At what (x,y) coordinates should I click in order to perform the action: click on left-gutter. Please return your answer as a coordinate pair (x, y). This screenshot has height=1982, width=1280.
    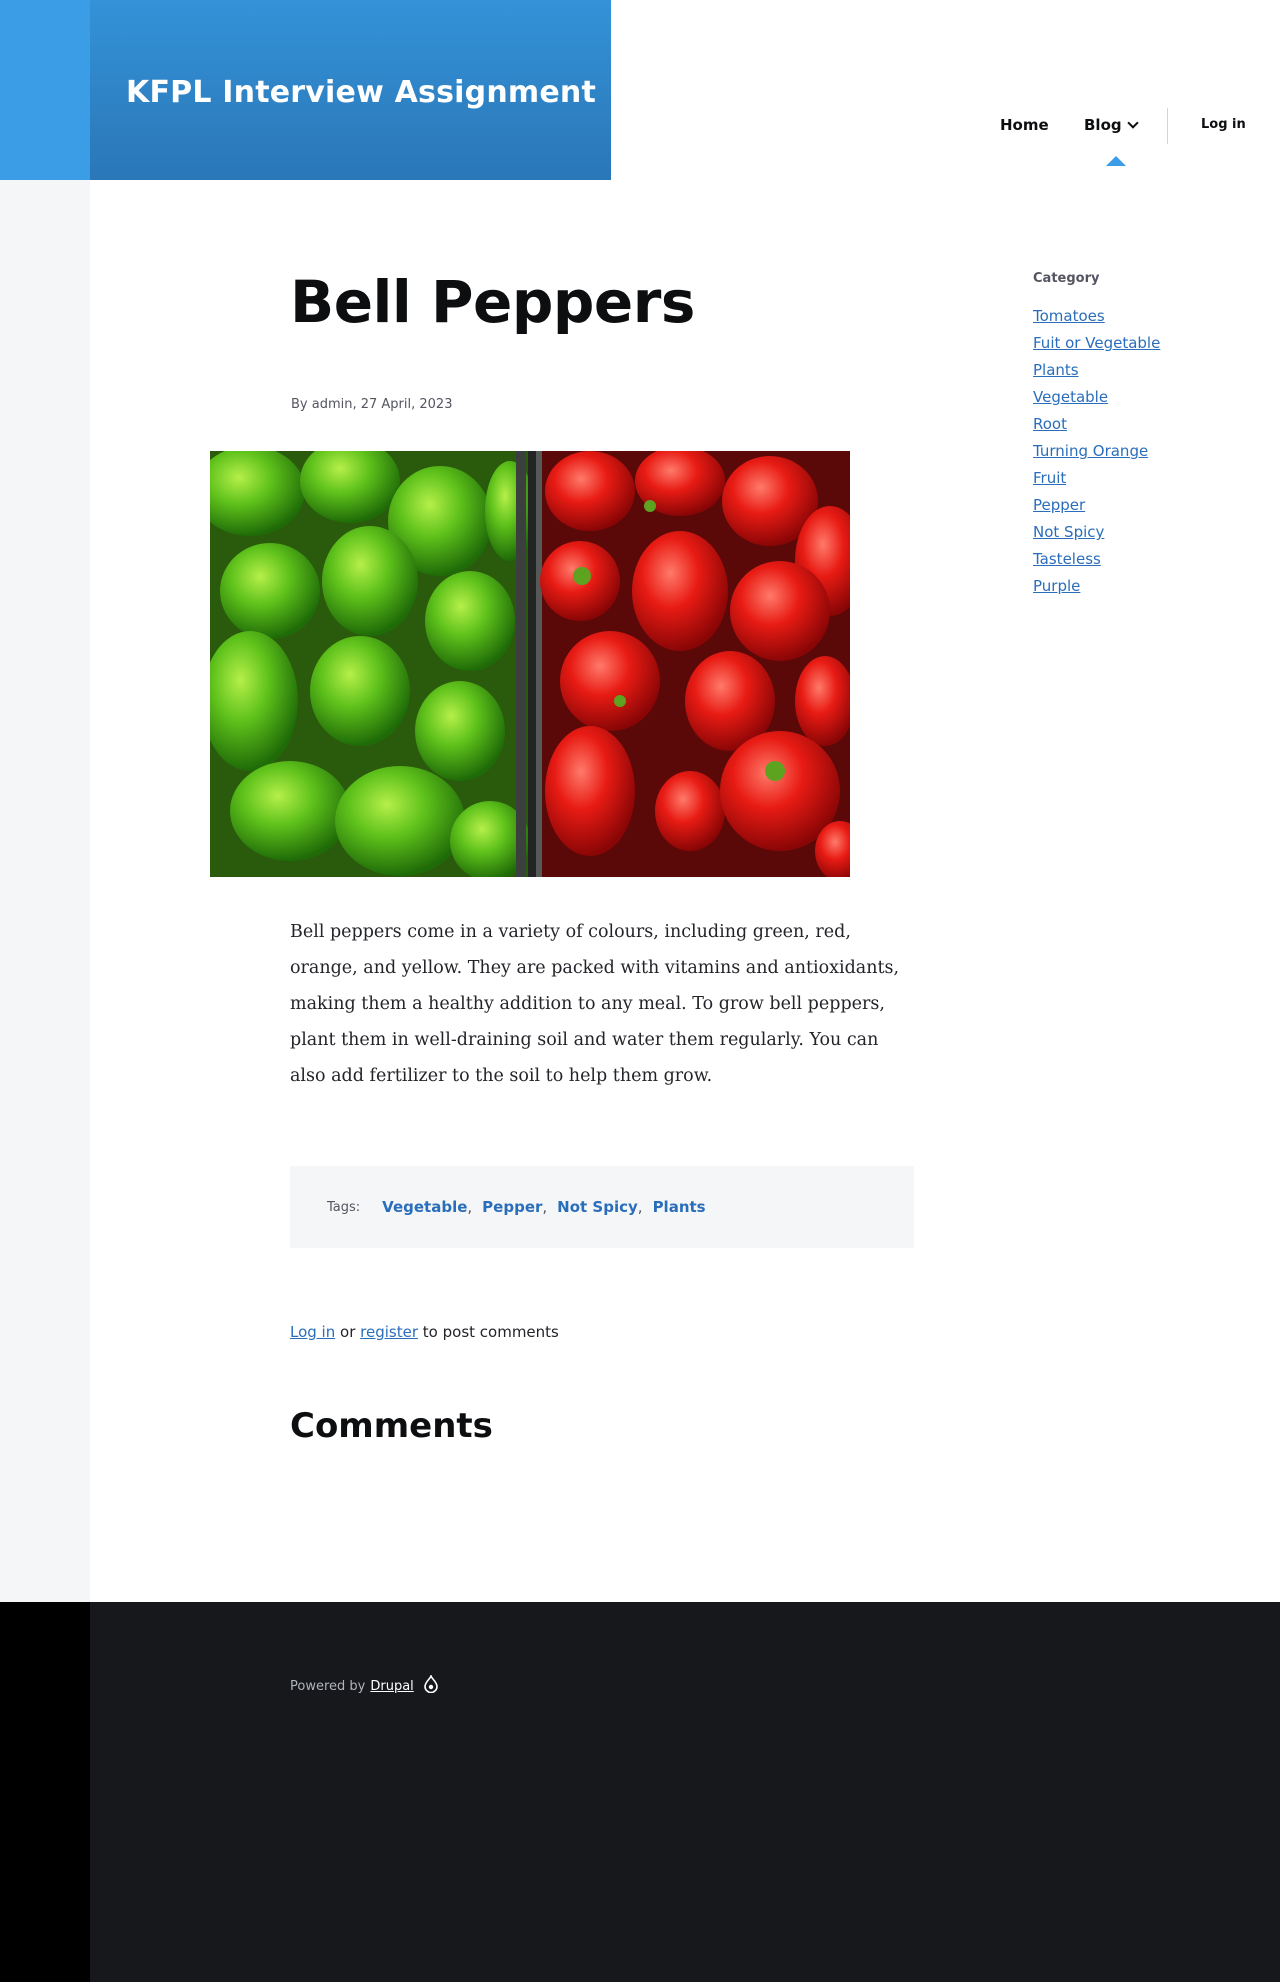
    Looking at the image, I should click on (45, 801).